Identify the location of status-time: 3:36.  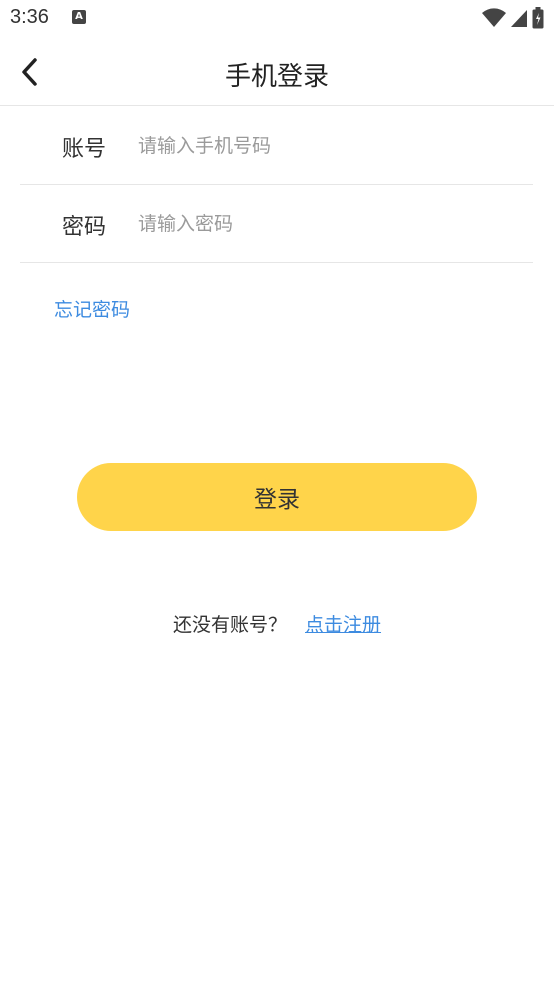
(29, 17).